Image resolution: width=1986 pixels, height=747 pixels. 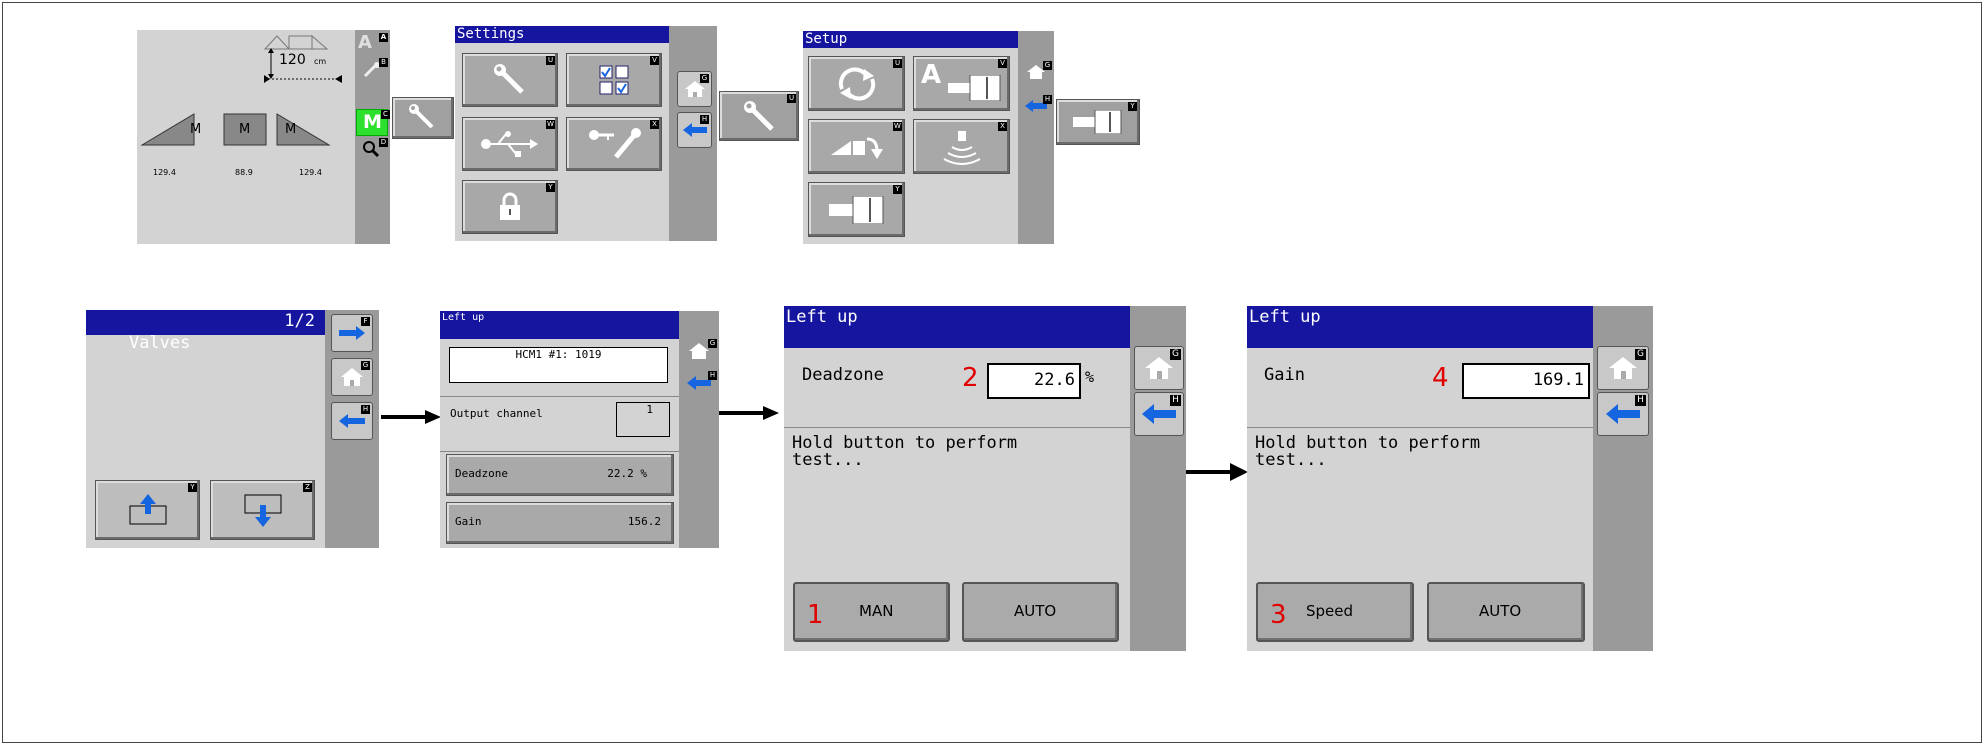 I want to click on gain-value-field: 169.1, so click(x=1526, y=381).